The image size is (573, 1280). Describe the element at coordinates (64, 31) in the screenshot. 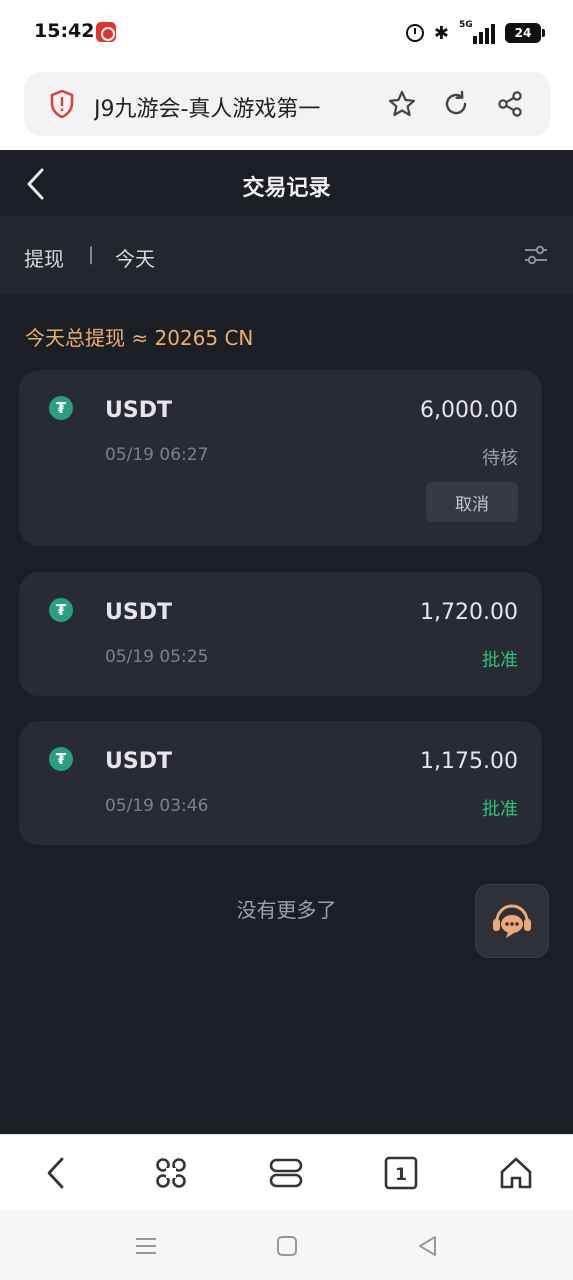

I see `status-time: 15:42` at that location.